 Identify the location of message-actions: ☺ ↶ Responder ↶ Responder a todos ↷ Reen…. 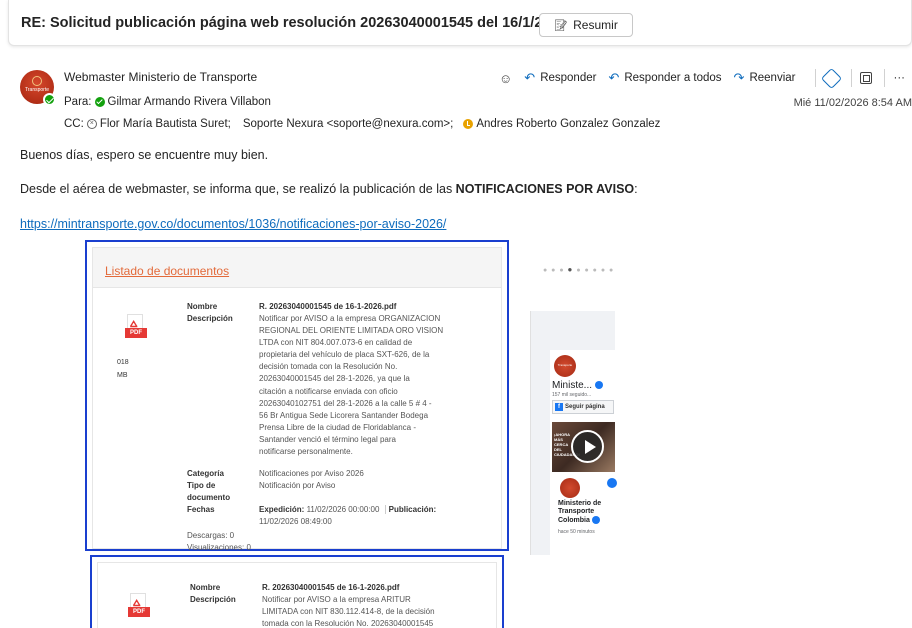
(705, 78).